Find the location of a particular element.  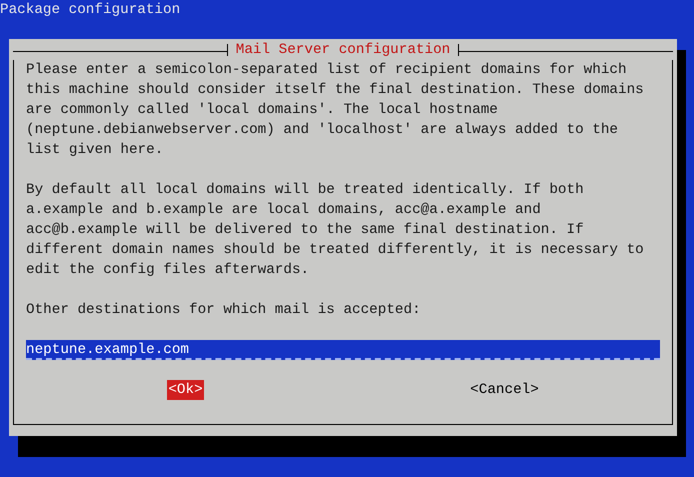

dialog-title: Mail Server configuration is located at coordinates (343, 50).